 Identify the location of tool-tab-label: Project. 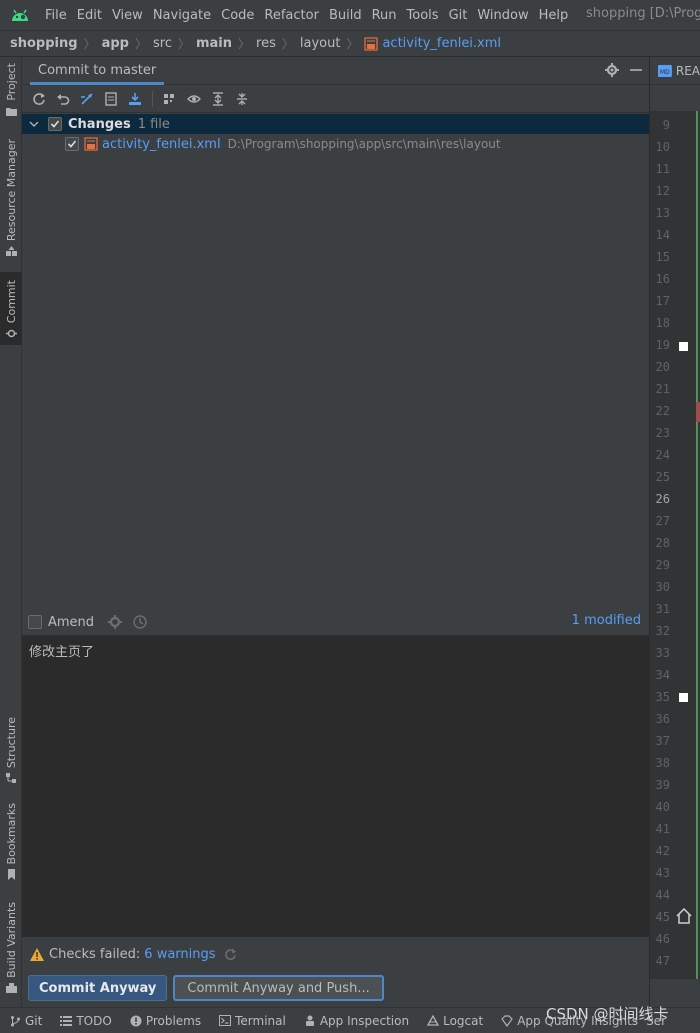
(11, 82).